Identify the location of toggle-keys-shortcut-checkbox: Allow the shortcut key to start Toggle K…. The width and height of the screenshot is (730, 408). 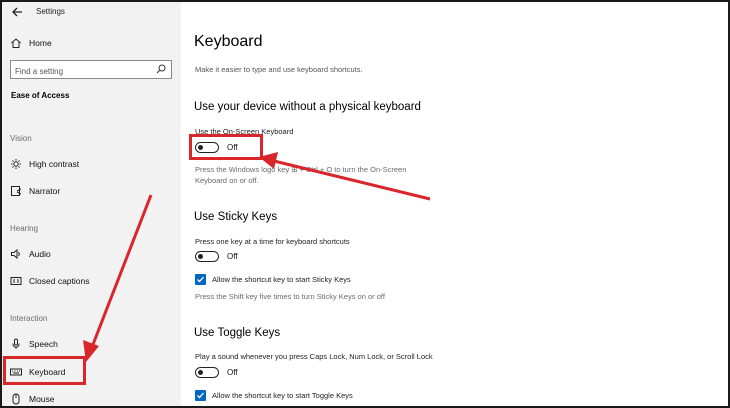
(274, 395).